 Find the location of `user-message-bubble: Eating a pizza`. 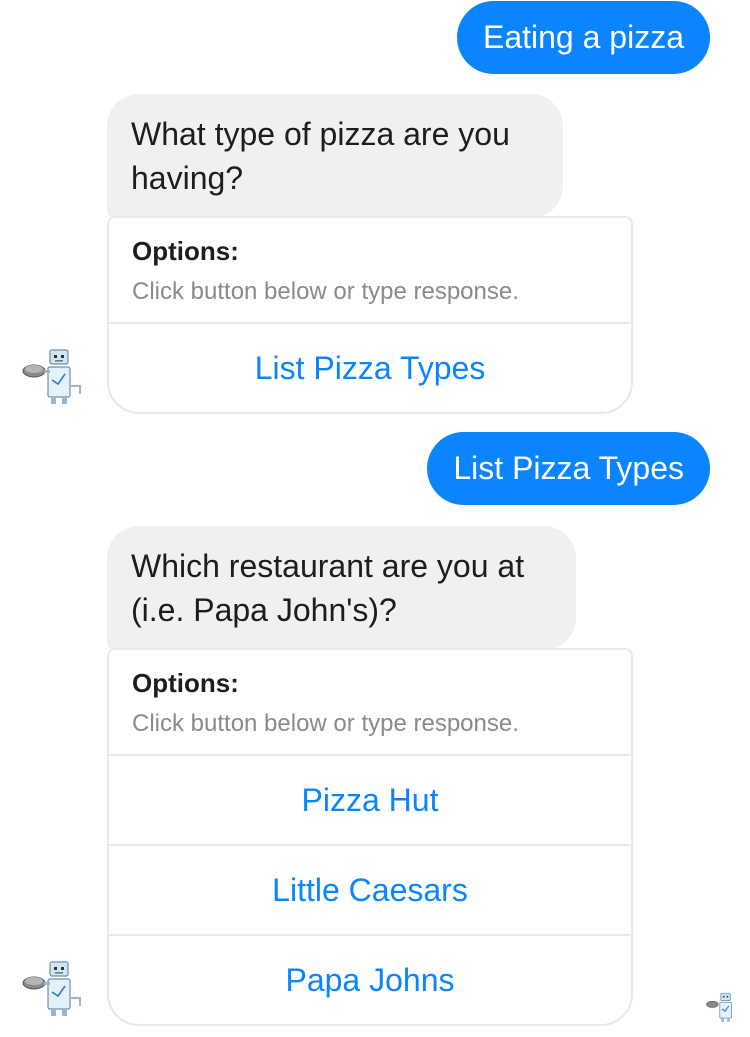

user-message-bubble: Eating a pizza is located at coordinates (583, 37).